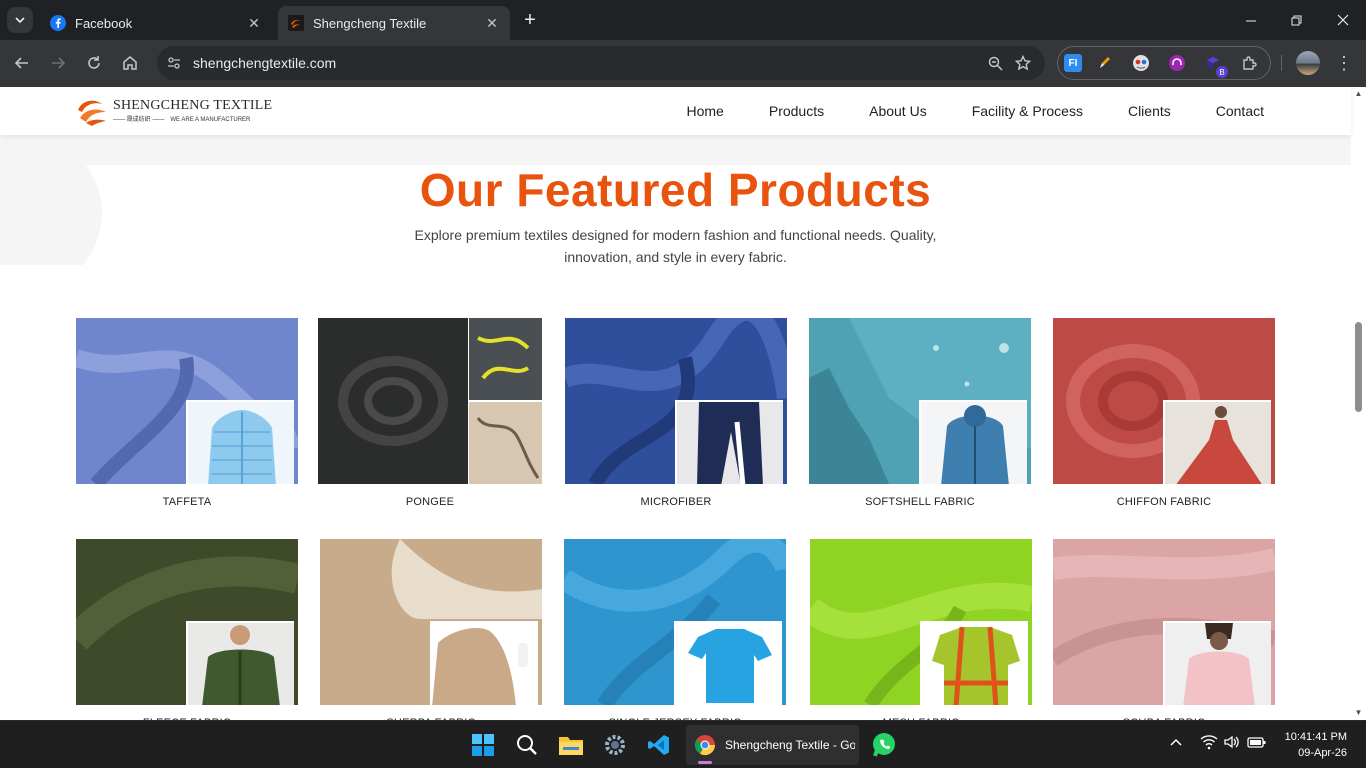 The height and width of the screenshot is (768, 1366). What do you see at coordinates (587, 63) in the screenshot?
I see `url-text: shengchengtextile.com` at bounding box center [587, 63].